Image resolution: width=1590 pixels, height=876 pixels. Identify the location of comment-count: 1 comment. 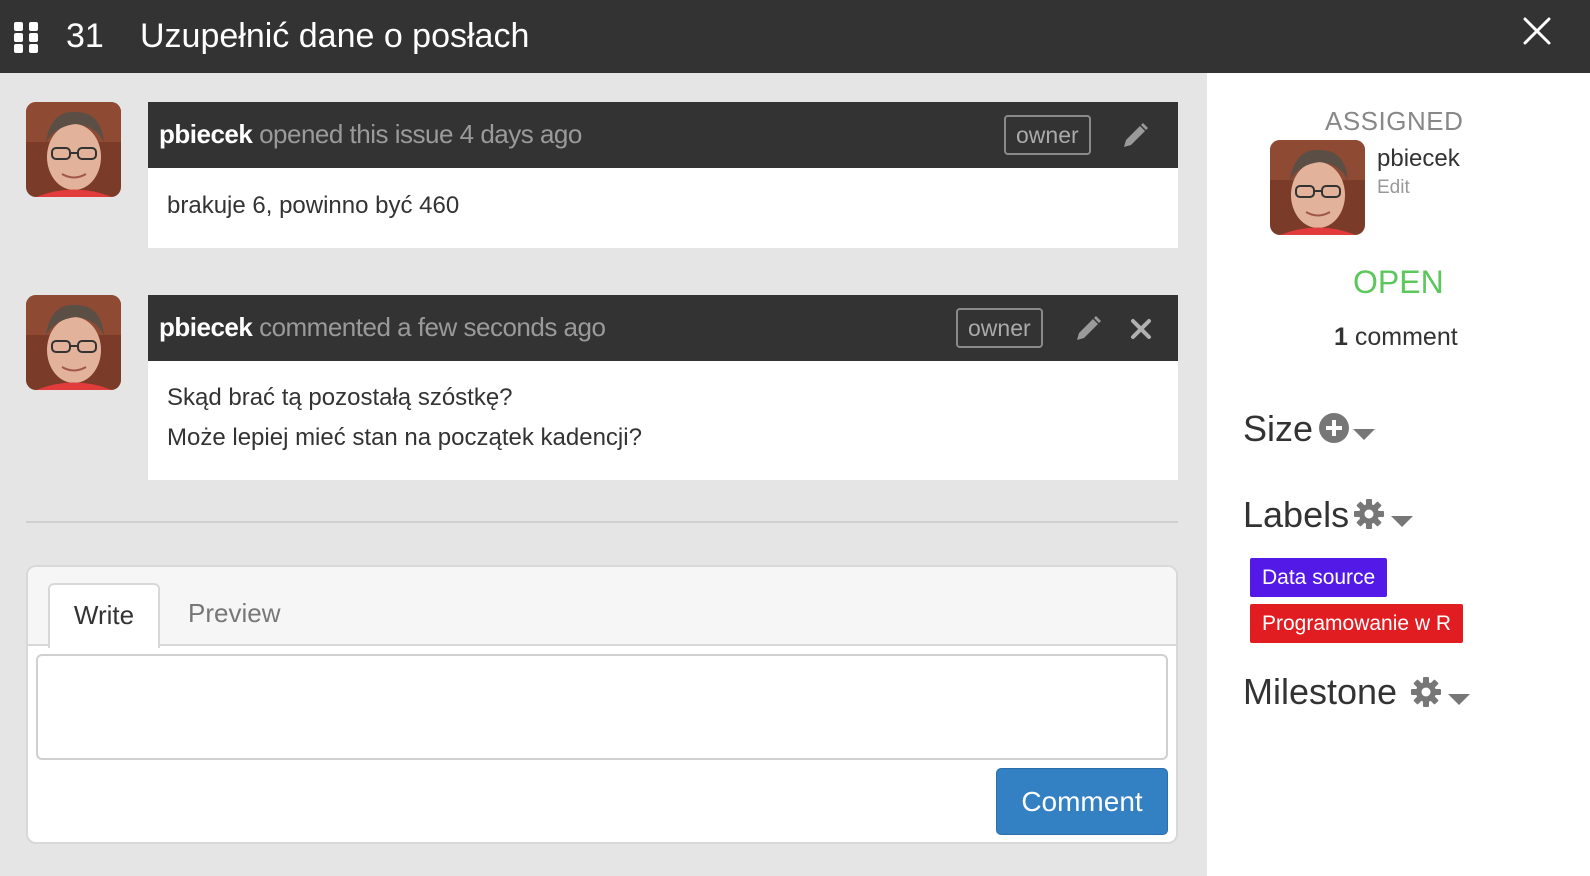
(1396, 337).